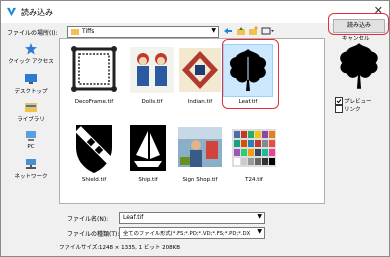 This screenshot has width=390, height=257. What do you see at coordinates (253, 31) in the screenshot?
I see `new-folder-icon` at bounding box center [253, 31].